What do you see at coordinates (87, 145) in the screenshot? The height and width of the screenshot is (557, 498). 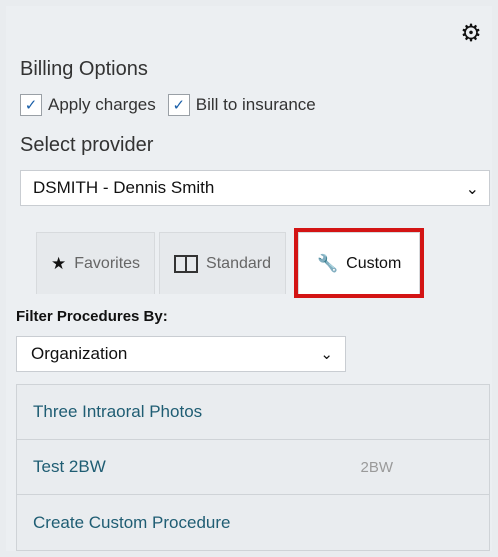 I see `select-provider-heading: Select provider` at bounding box center [87, 145].